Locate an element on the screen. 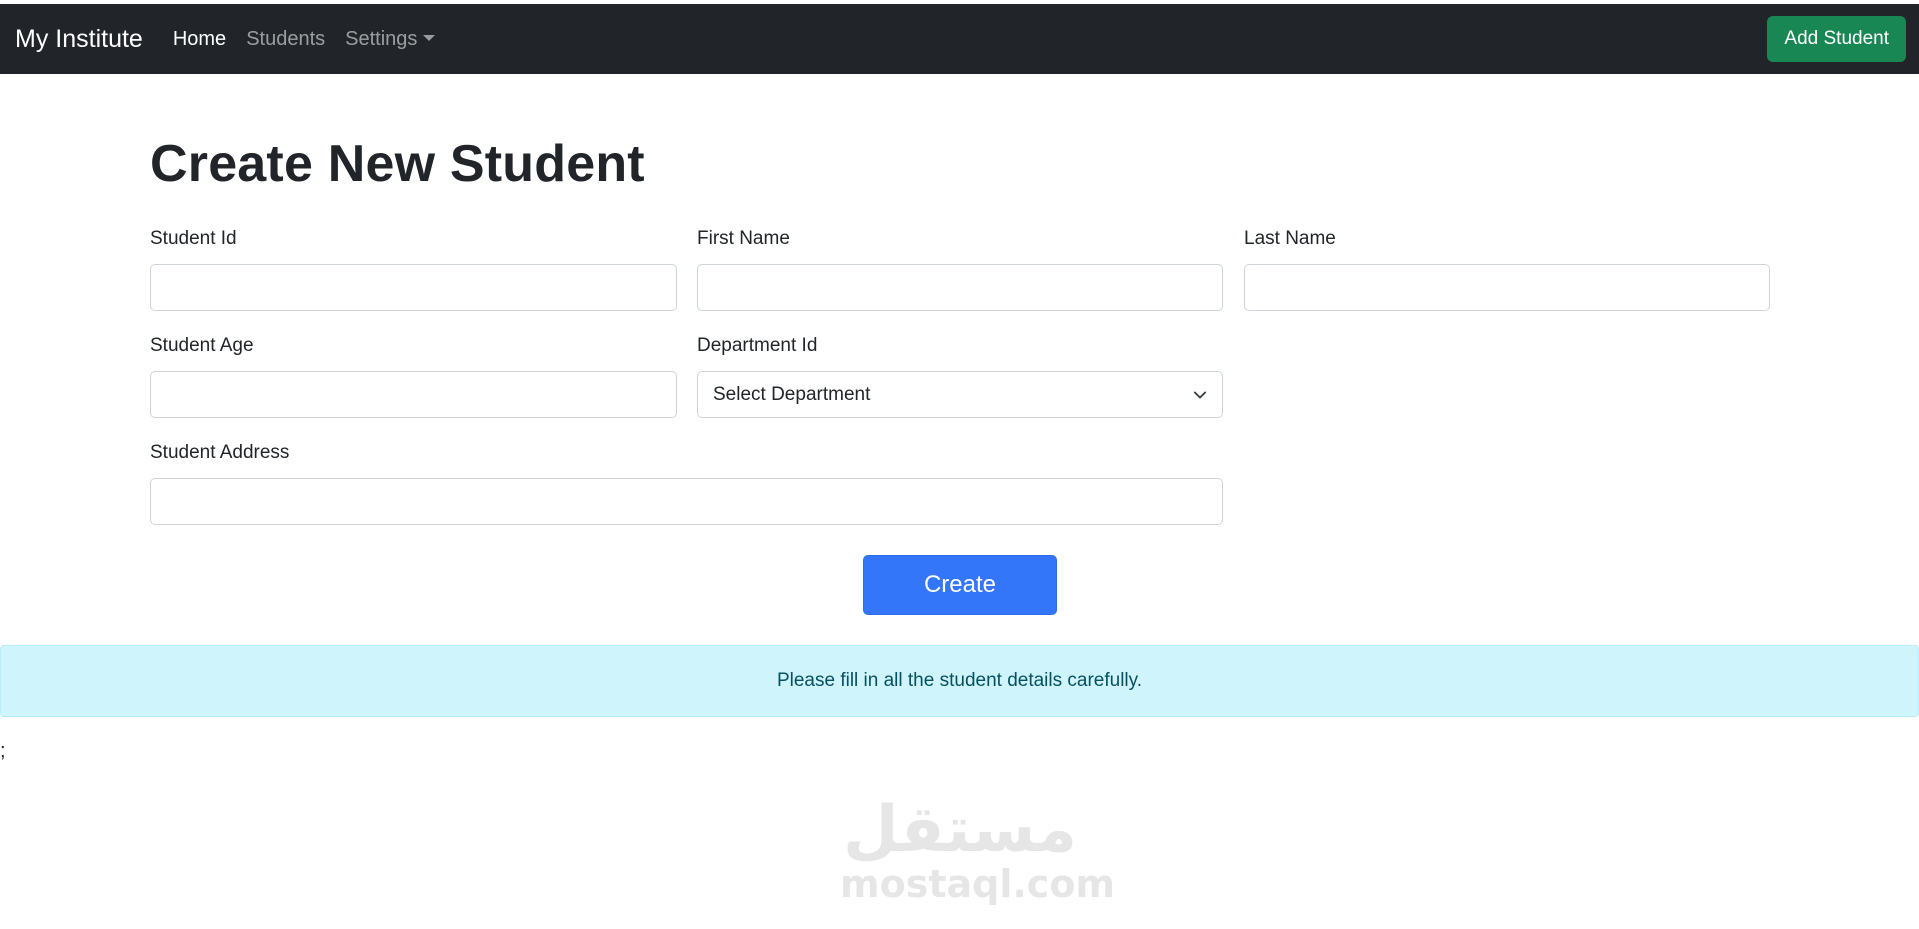 This screenshot has height=929, width=1919. department-select-value: Select Department is located at coordinates (792, 394).